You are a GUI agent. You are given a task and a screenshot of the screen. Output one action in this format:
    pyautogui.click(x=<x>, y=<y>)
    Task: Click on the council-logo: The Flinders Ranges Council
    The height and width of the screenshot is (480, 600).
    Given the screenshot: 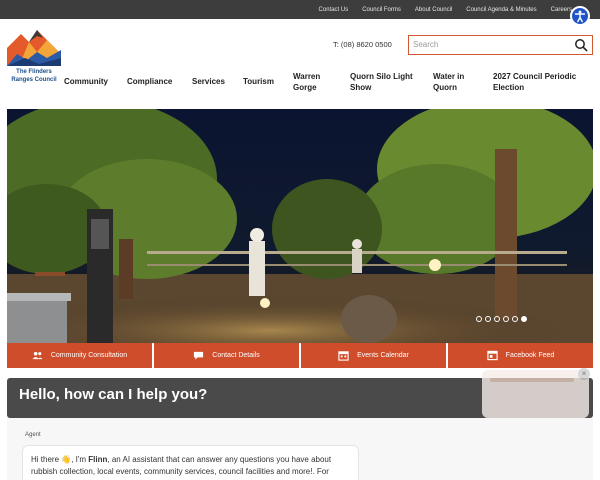 What is the action you would take?
    pyautogui.click(x=34, y=58)
    